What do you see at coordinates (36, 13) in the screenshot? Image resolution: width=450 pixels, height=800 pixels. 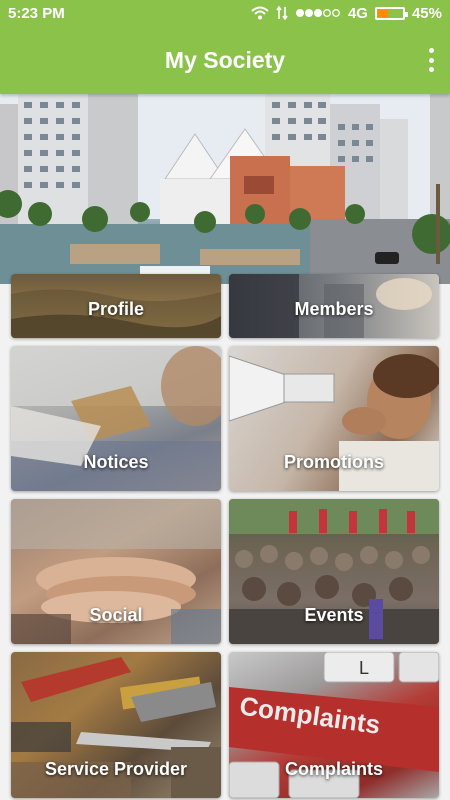 I see `status-time: 5:23 PM` at bounding box center [36, 13].